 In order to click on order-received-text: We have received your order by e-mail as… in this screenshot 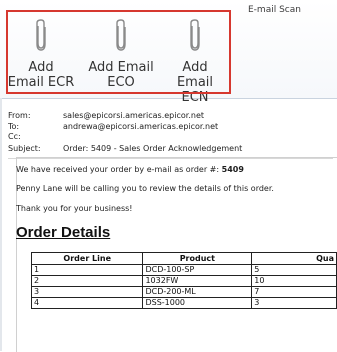, I will do `click(130, 169)`.